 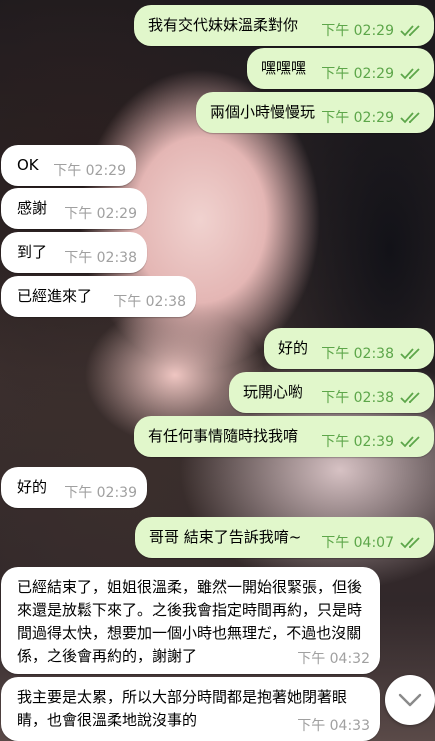 I want to click on message-text: 有任何事情隨時找我唷, so click(x=223, y=436).